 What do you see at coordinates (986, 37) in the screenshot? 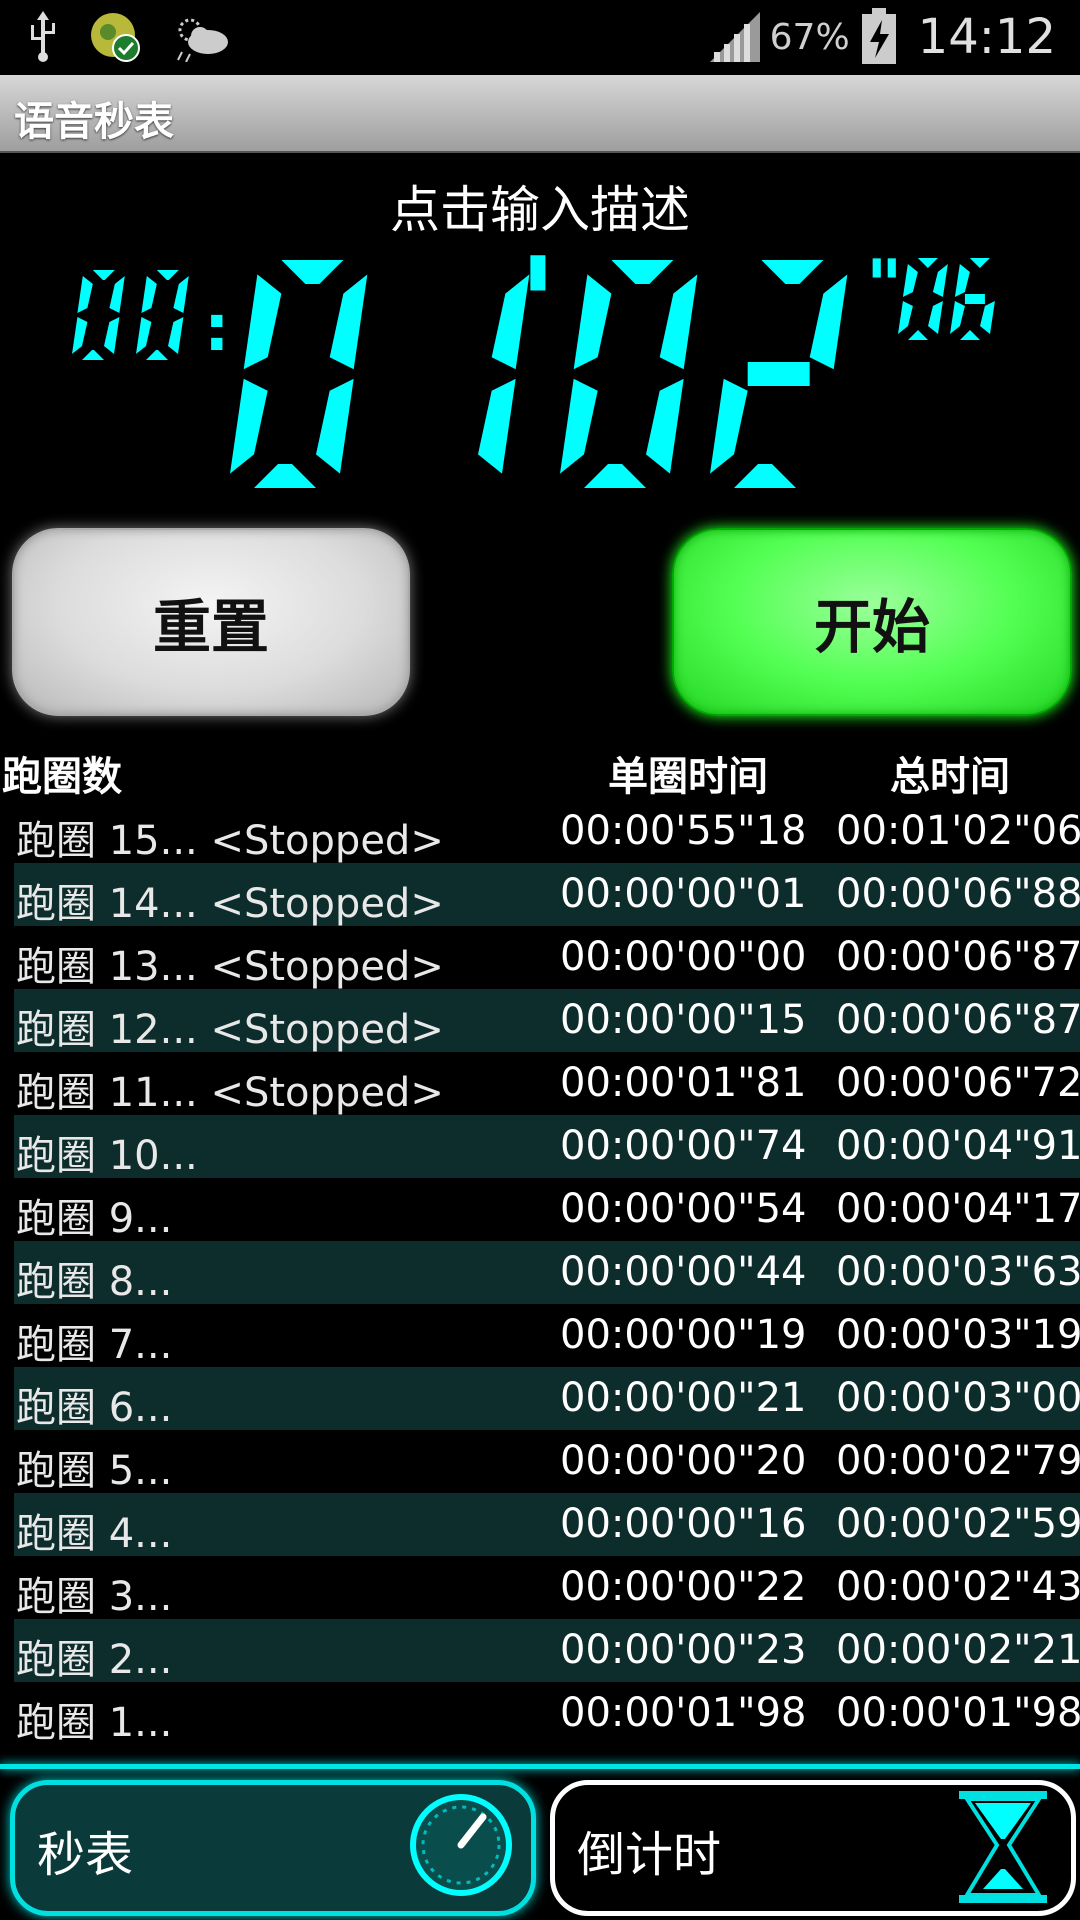
I see `status-time: 14:12` at bounding box center [986, 37].